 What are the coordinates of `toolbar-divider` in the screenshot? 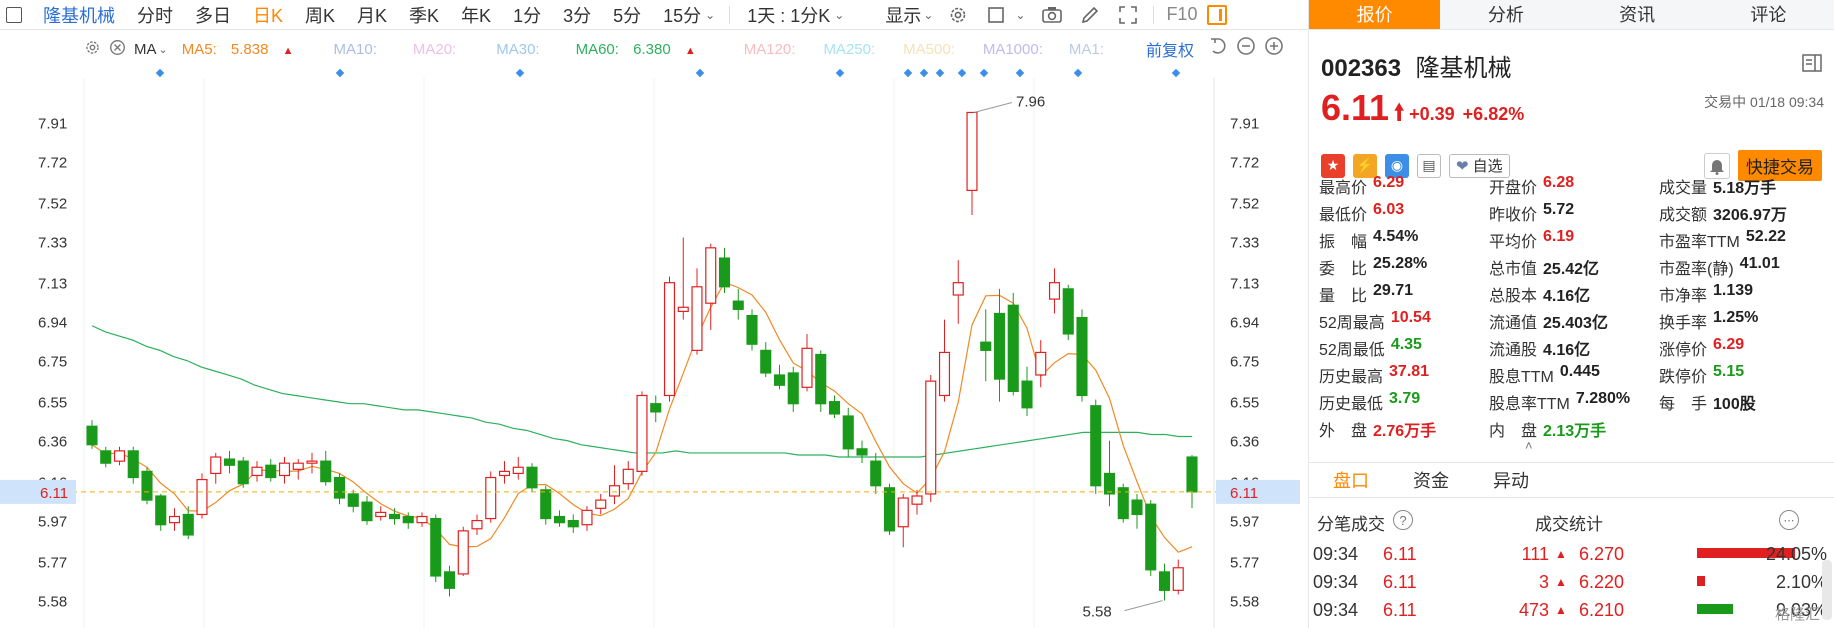 It's located at (730, 14).